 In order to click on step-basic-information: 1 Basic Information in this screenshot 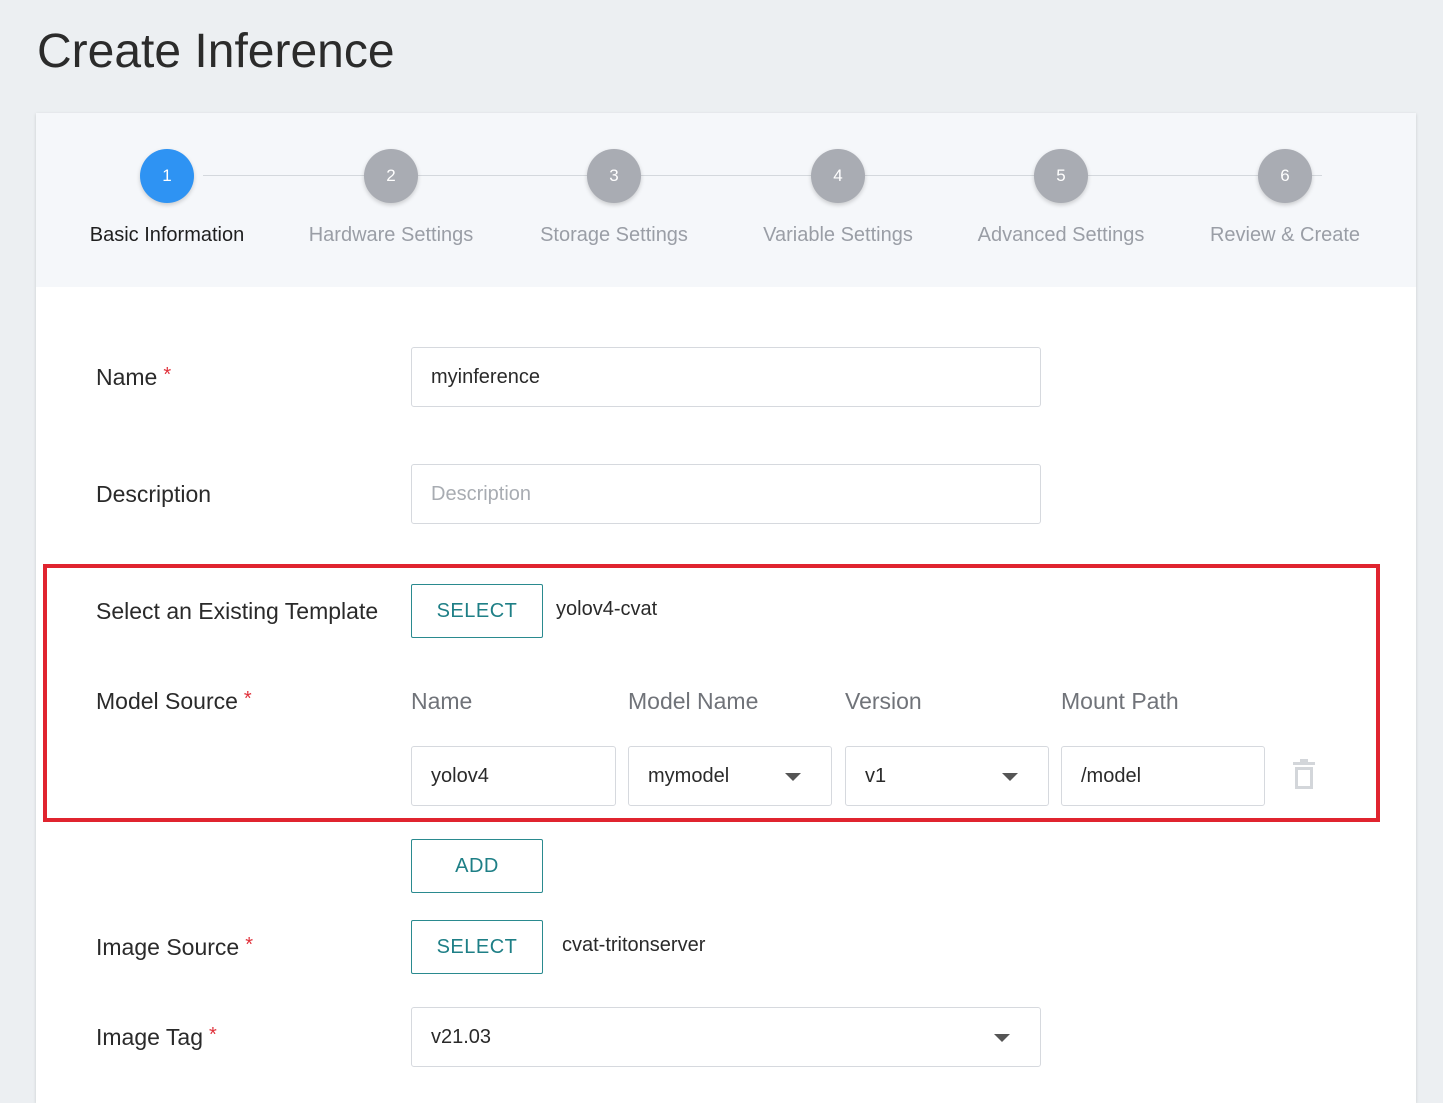, I will do `click(167, 198)`.